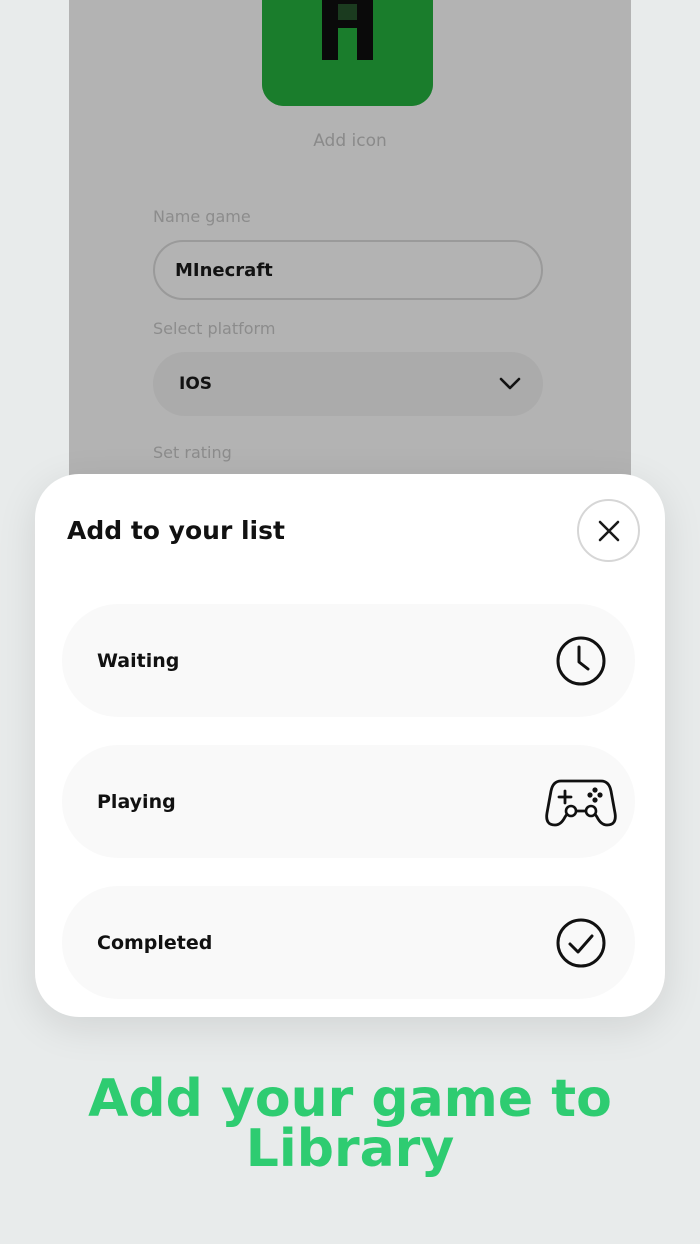 This screenshot has height=1244, width=700. I want to click on close-button, so click(608, 530).